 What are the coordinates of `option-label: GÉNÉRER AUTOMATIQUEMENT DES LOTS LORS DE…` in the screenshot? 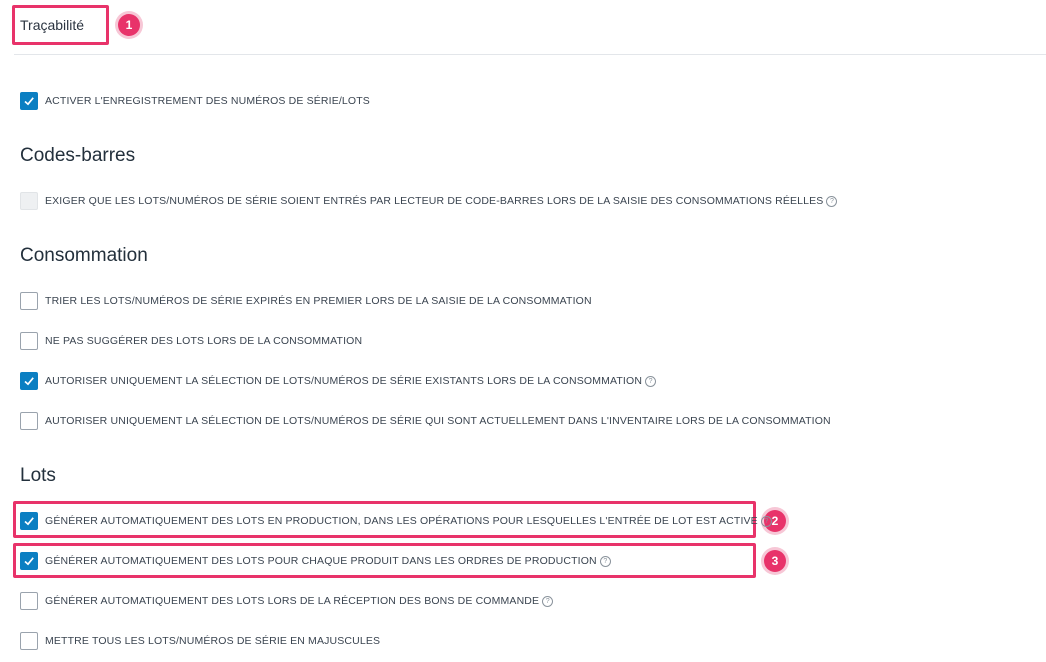 It's located at (292, 601).